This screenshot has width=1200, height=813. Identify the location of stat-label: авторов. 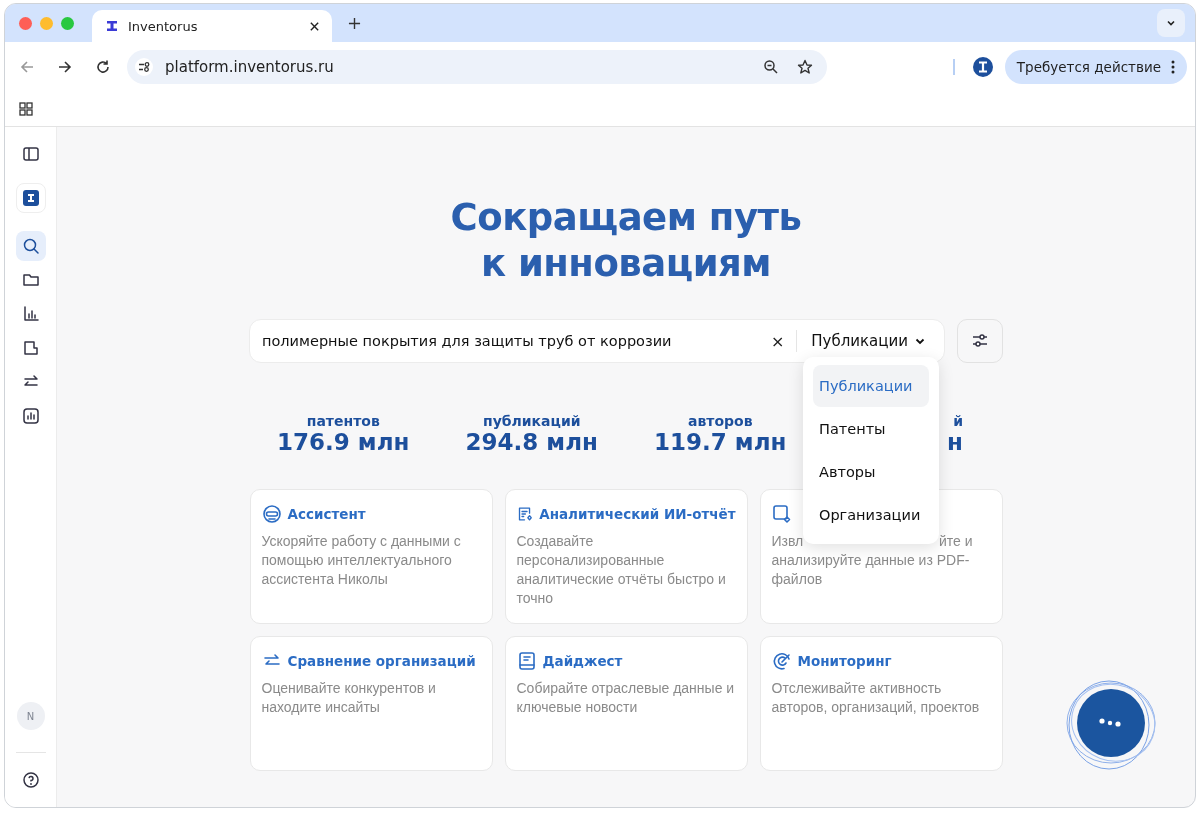
(720, 421).